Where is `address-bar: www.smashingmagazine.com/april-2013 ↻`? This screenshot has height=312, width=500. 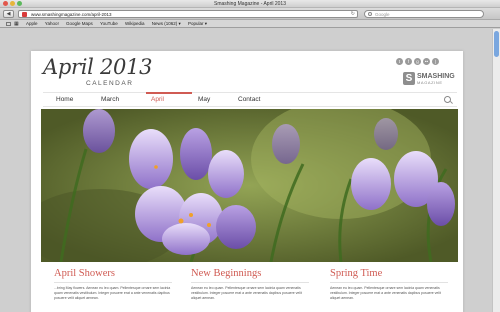 address-bar: www.smashingmagazine.com/april-2013 ↻ is located at coordinates (188, 14).